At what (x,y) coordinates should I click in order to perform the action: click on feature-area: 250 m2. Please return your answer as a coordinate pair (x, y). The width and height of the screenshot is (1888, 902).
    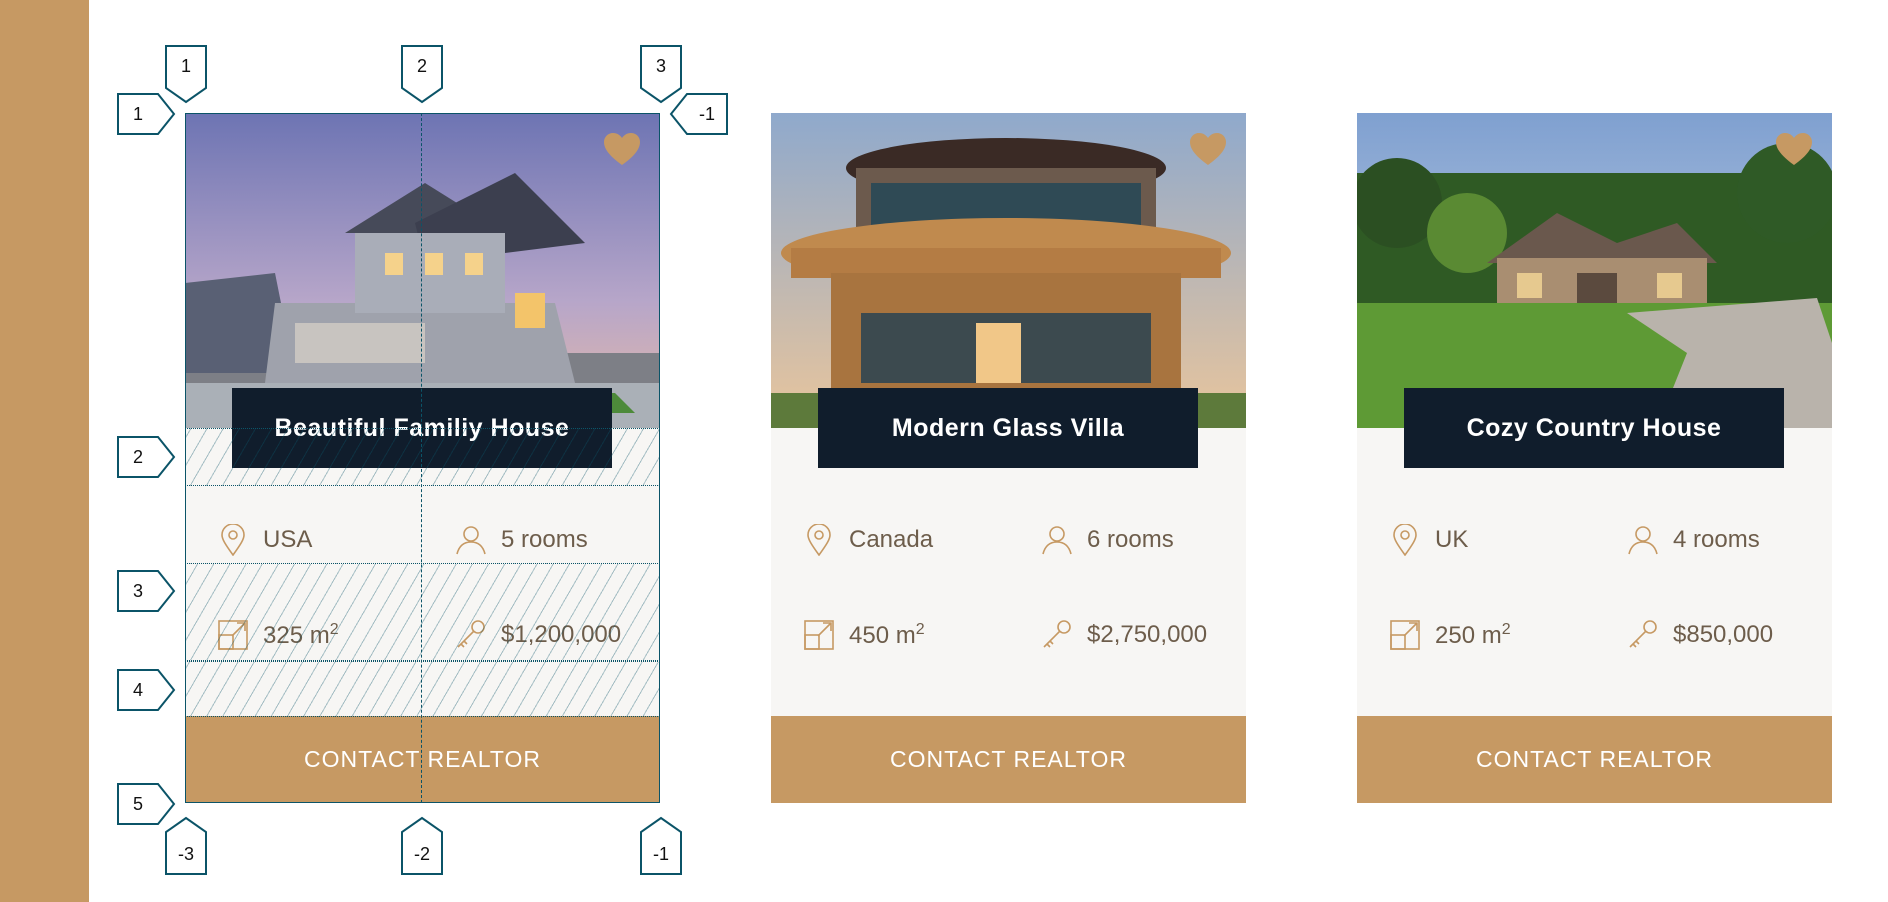
    Looking at the image, I should click on (1450, 635).